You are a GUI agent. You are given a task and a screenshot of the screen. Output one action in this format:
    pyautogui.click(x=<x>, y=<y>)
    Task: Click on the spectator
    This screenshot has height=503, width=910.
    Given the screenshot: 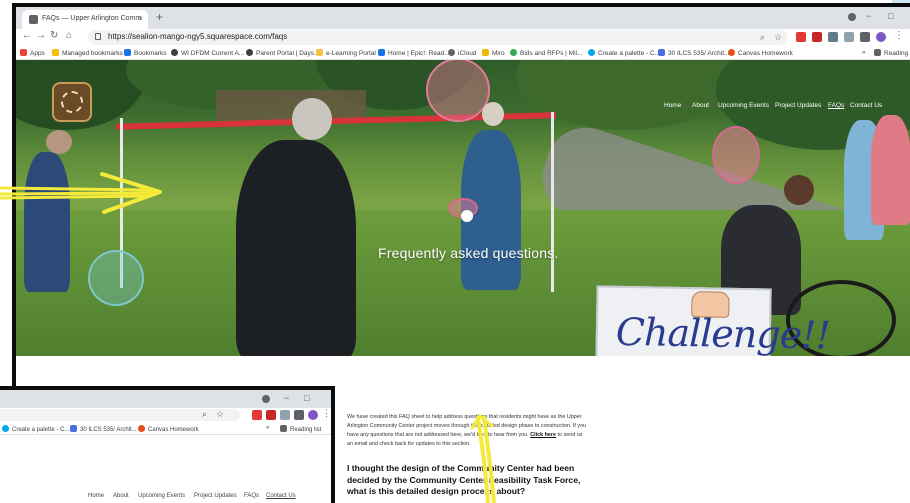 What is the action you would take?
    pyautogui.click(x=890, y=170)
    